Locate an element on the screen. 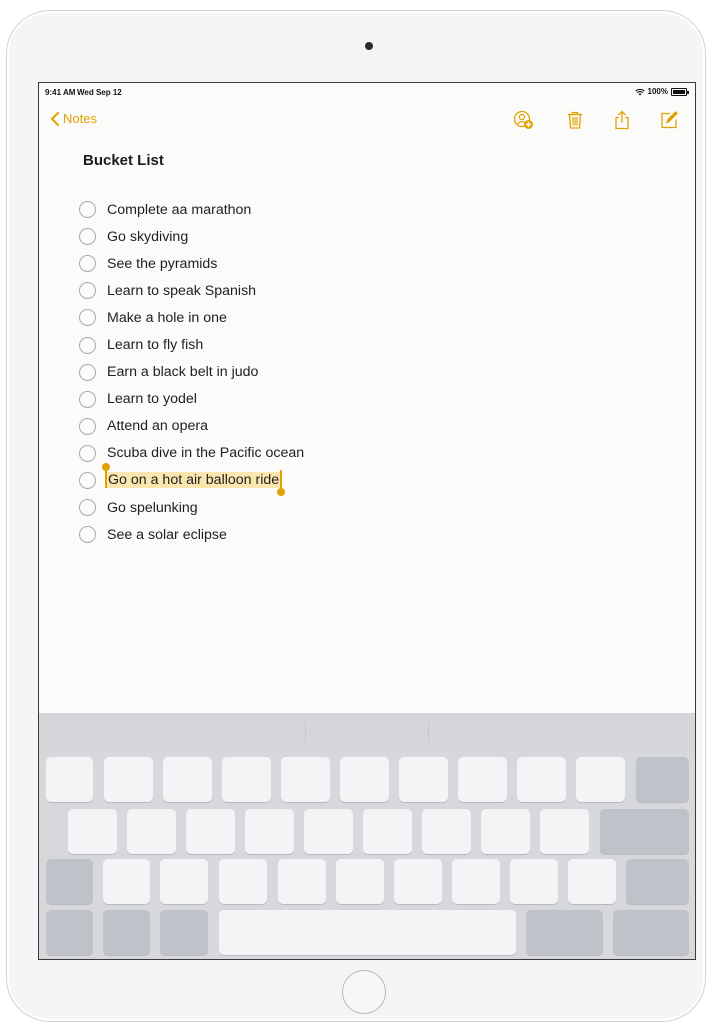 The height and width of the screenshot is (1029, 714). item-text: Learn to fly fish is located at coordinates (155, 345).